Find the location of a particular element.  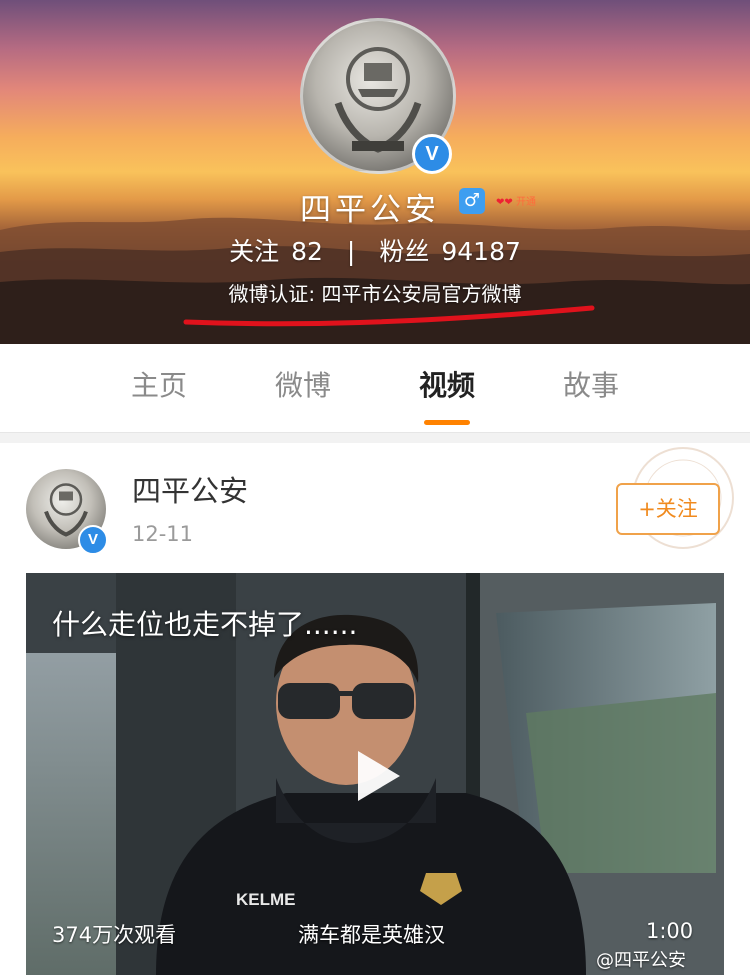

tab-video: 视频 is located at coordinates (447, 386).